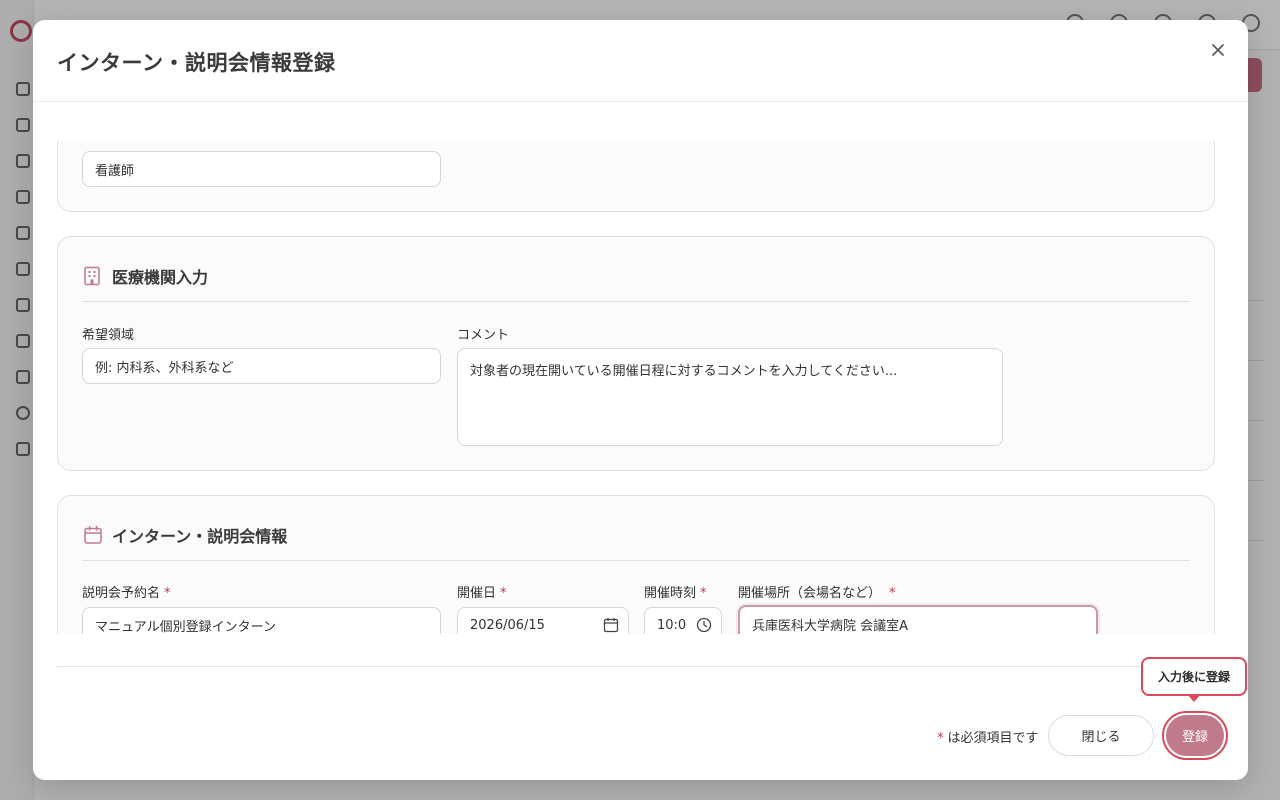 The height and width of the screenshot is (800, 1280). Describe the element at coordinates (164, 368) in the screenshot. I see `desired-field-placeholder: 例: 内科系、外科系など` at that location.